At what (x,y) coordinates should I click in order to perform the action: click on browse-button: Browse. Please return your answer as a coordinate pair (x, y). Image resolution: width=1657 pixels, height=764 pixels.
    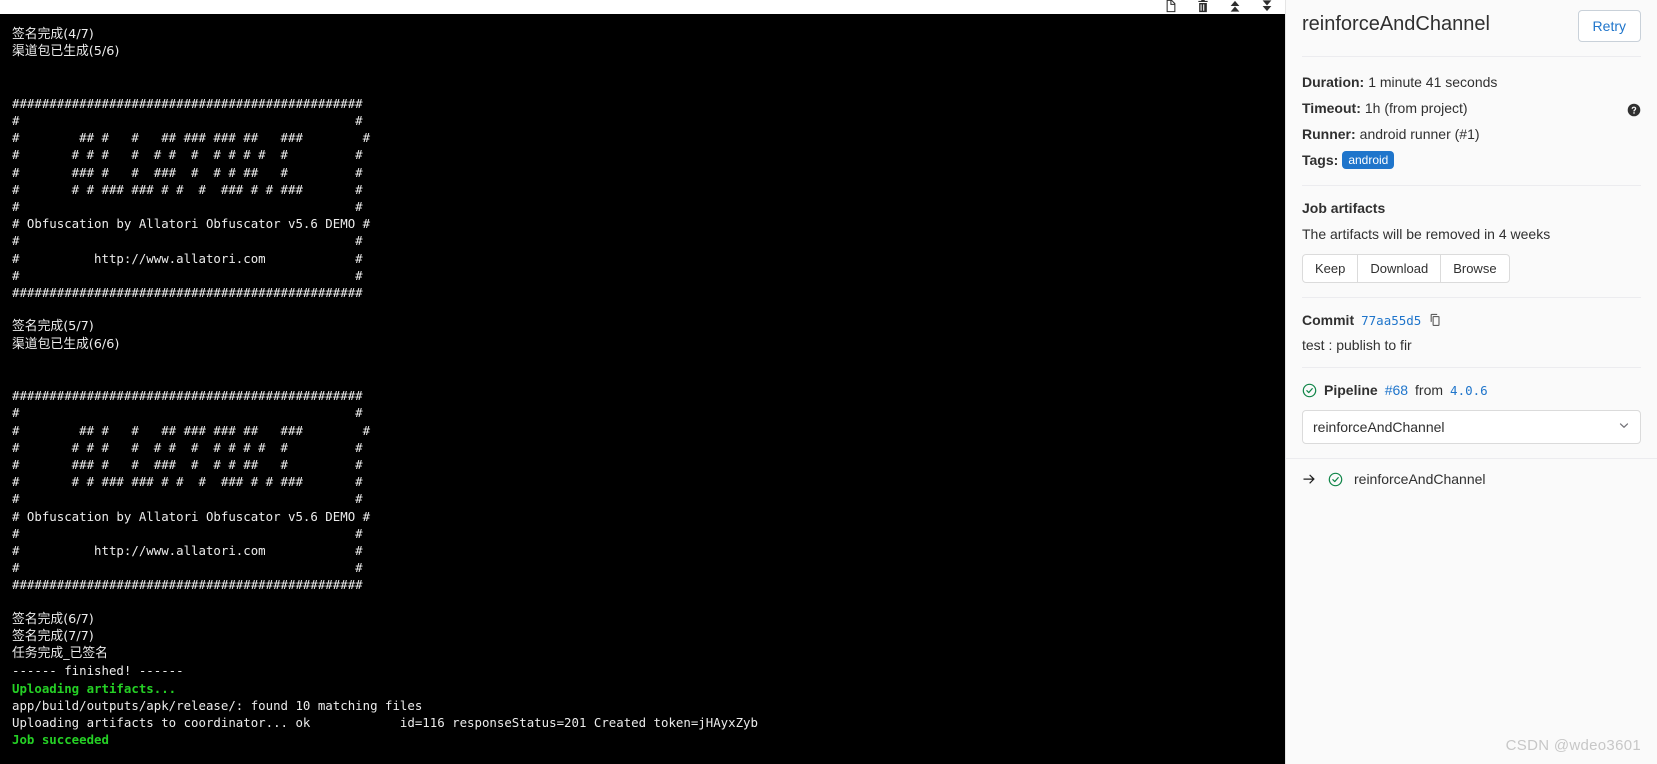
    Looking at the image, I should click on (1475, 268).